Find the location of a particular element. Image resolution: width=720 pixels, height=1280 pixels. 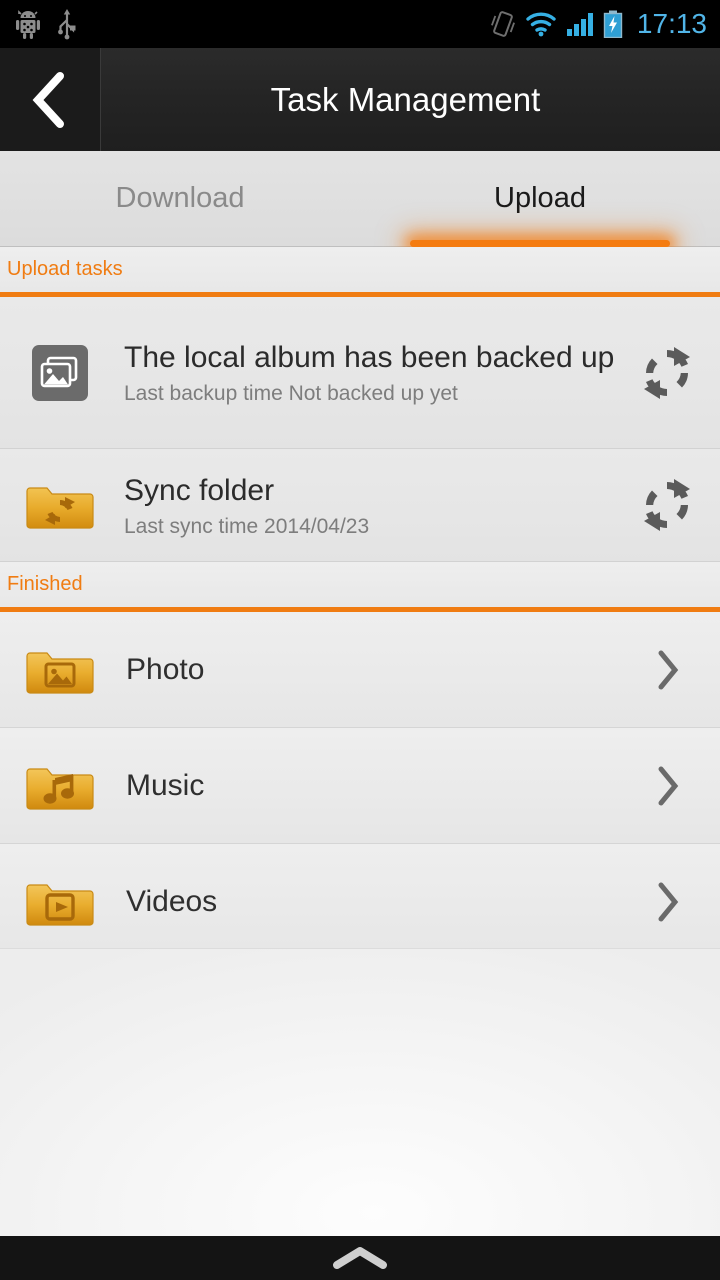

folder-photo-icon is located at coordinates (60, 670).